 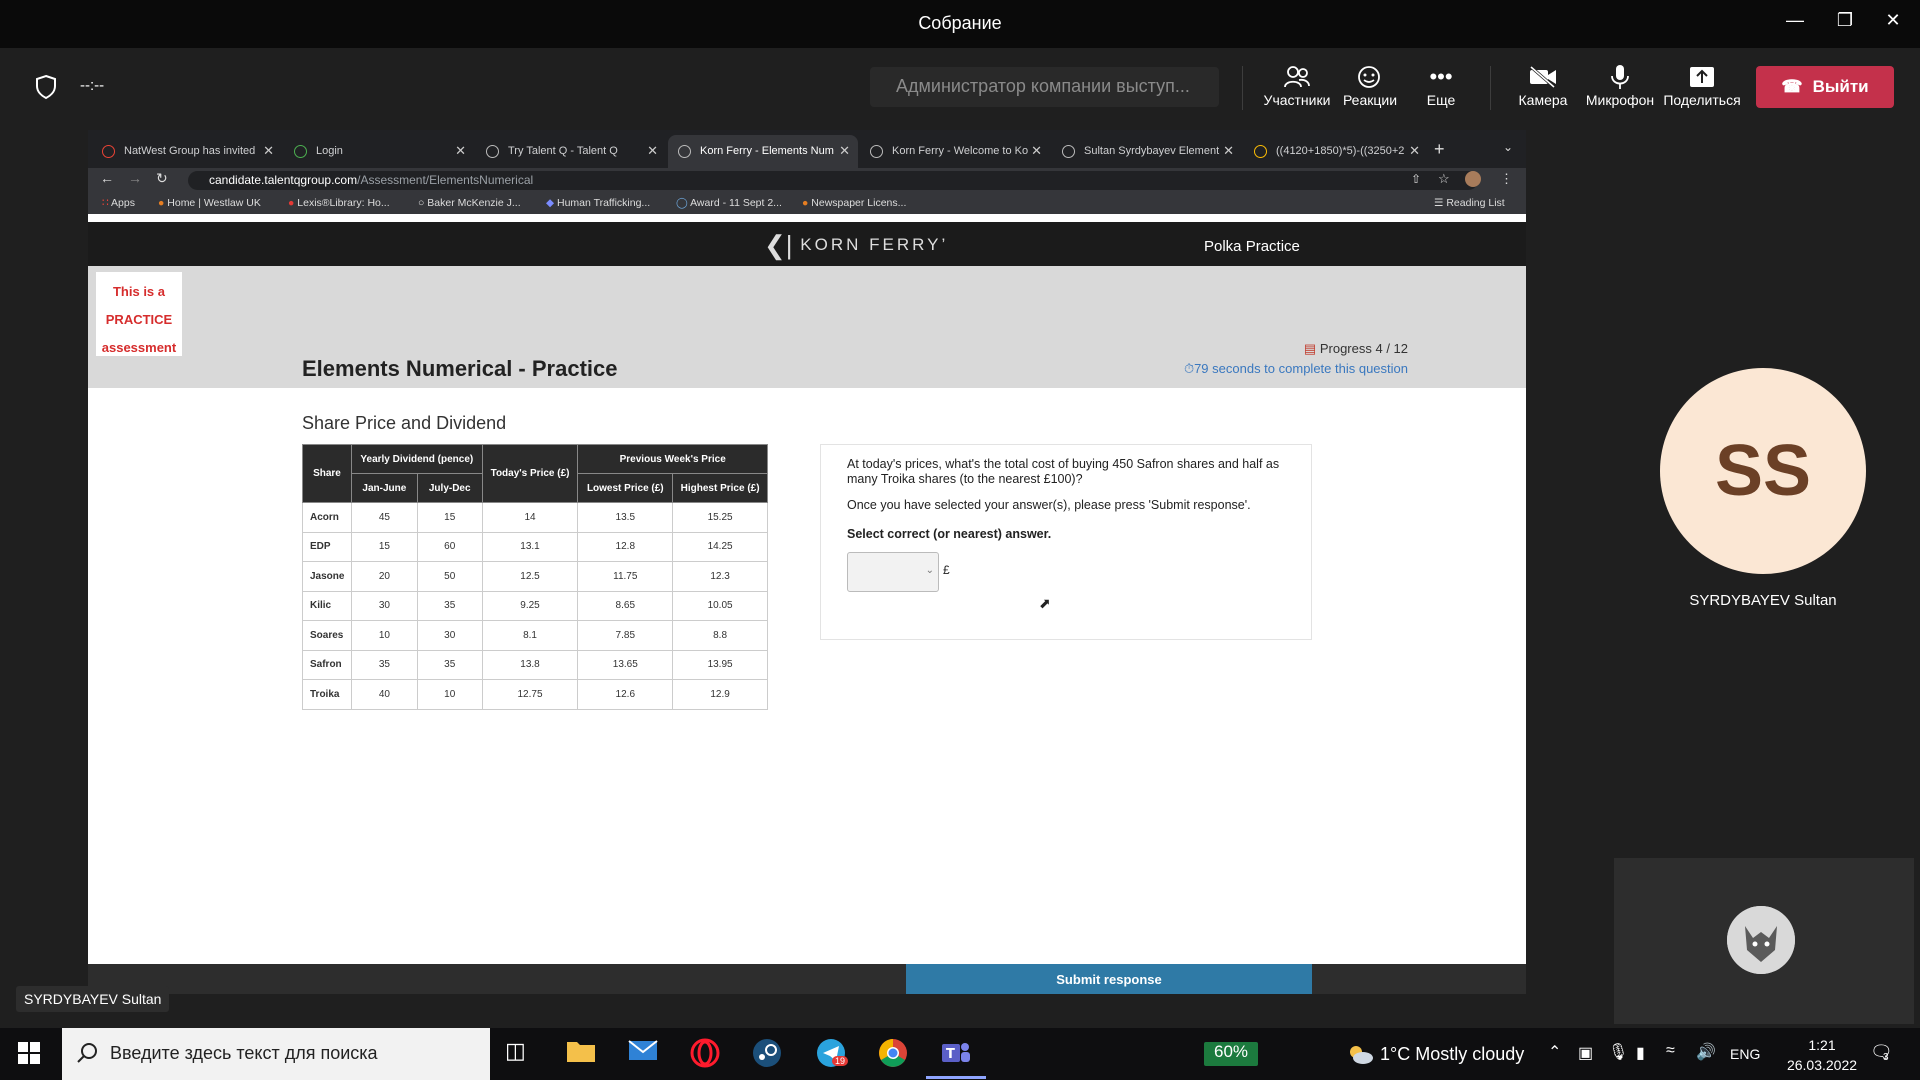 What do you see at coordinates (1620, 100) in the screenshot?
I see `microphone-label: Микрофон` at bounding box center [1620, 100].